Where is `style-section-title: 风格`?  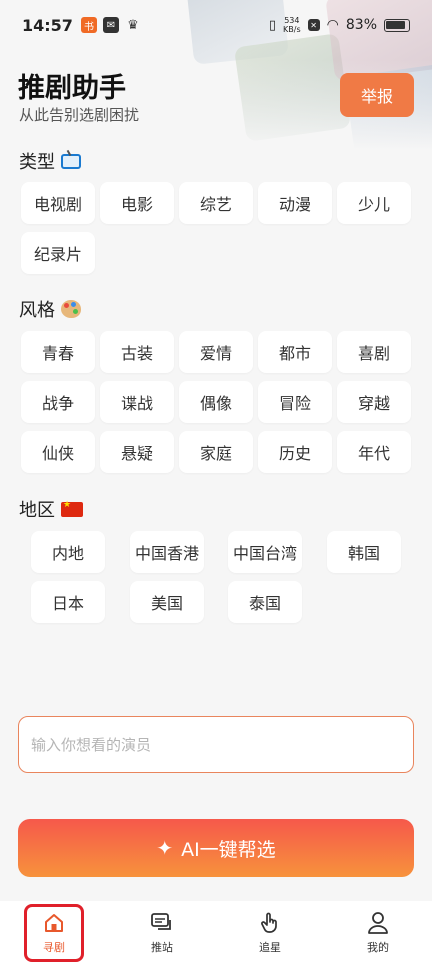
style-section-title: 风格 is located at coordinates (50, 309).